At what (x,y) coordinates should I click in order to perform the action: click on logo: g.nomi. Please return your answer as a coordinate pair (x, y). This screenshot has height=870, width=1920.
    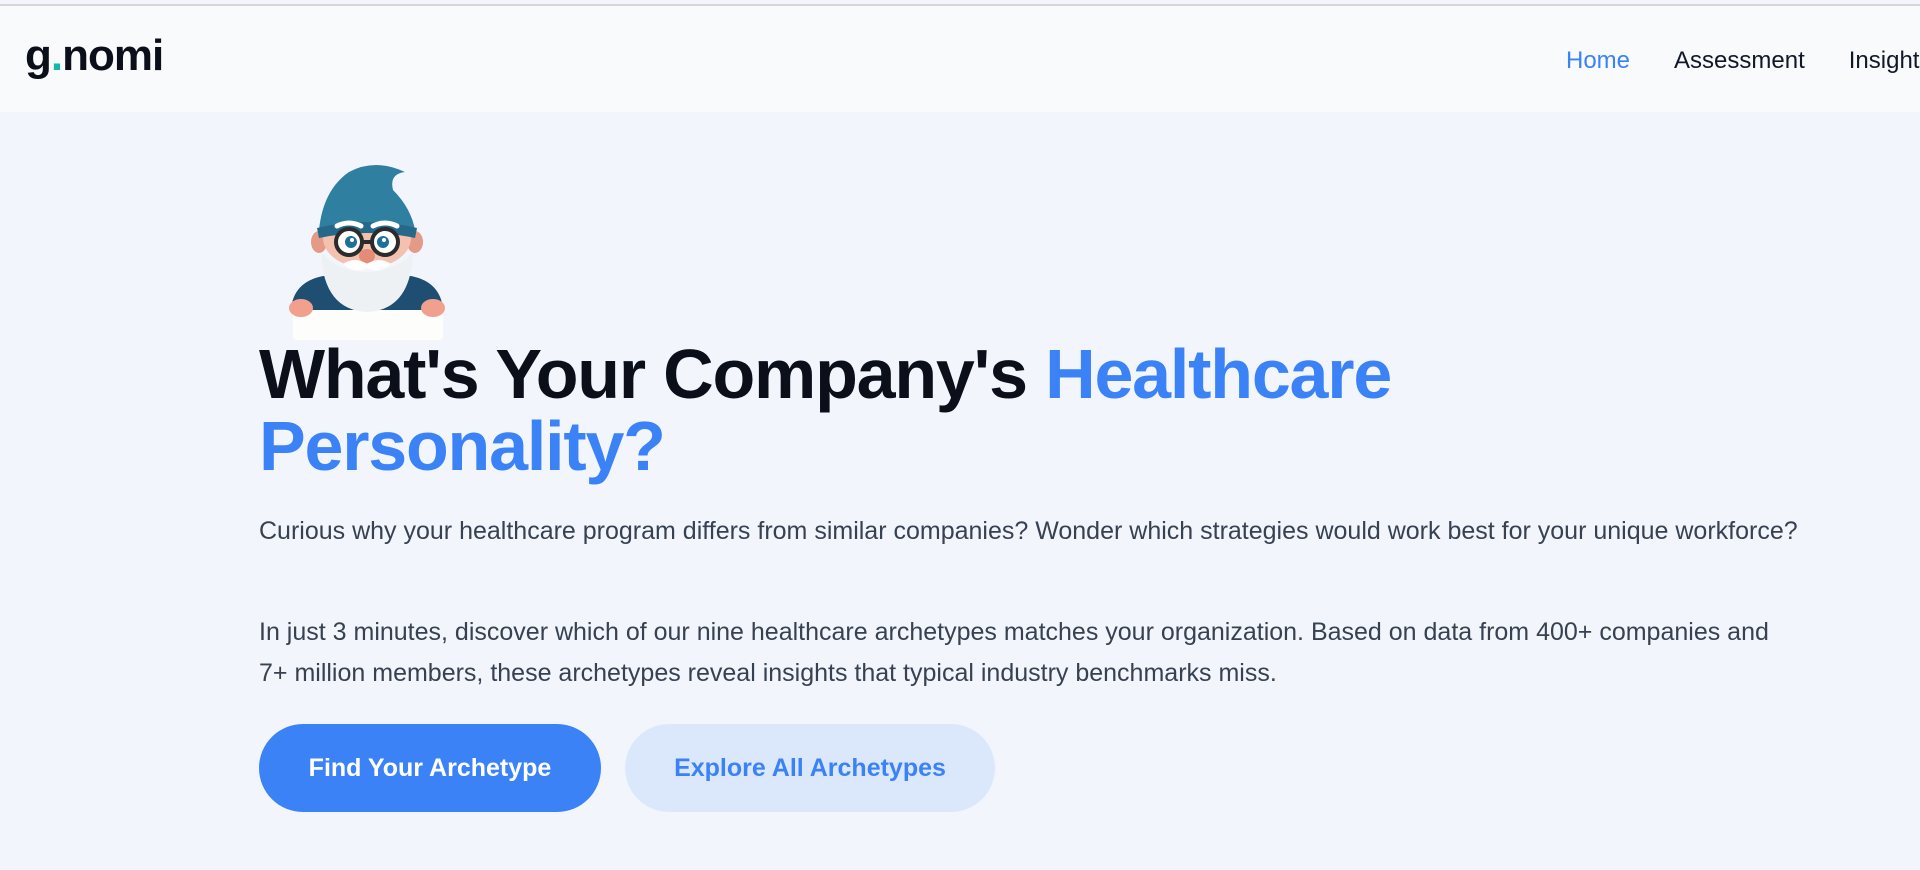
    Looking at the image, I should click on (94, 55).